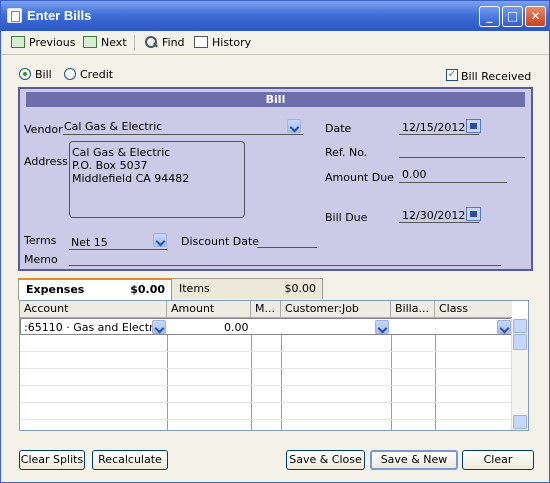 The width and height of the screenshot is (550, 483). What do you see at coordinates (121, 152) in the screenshot?
I see `address-line: Cal Gas & Electric` at bounding box center [121, 152].